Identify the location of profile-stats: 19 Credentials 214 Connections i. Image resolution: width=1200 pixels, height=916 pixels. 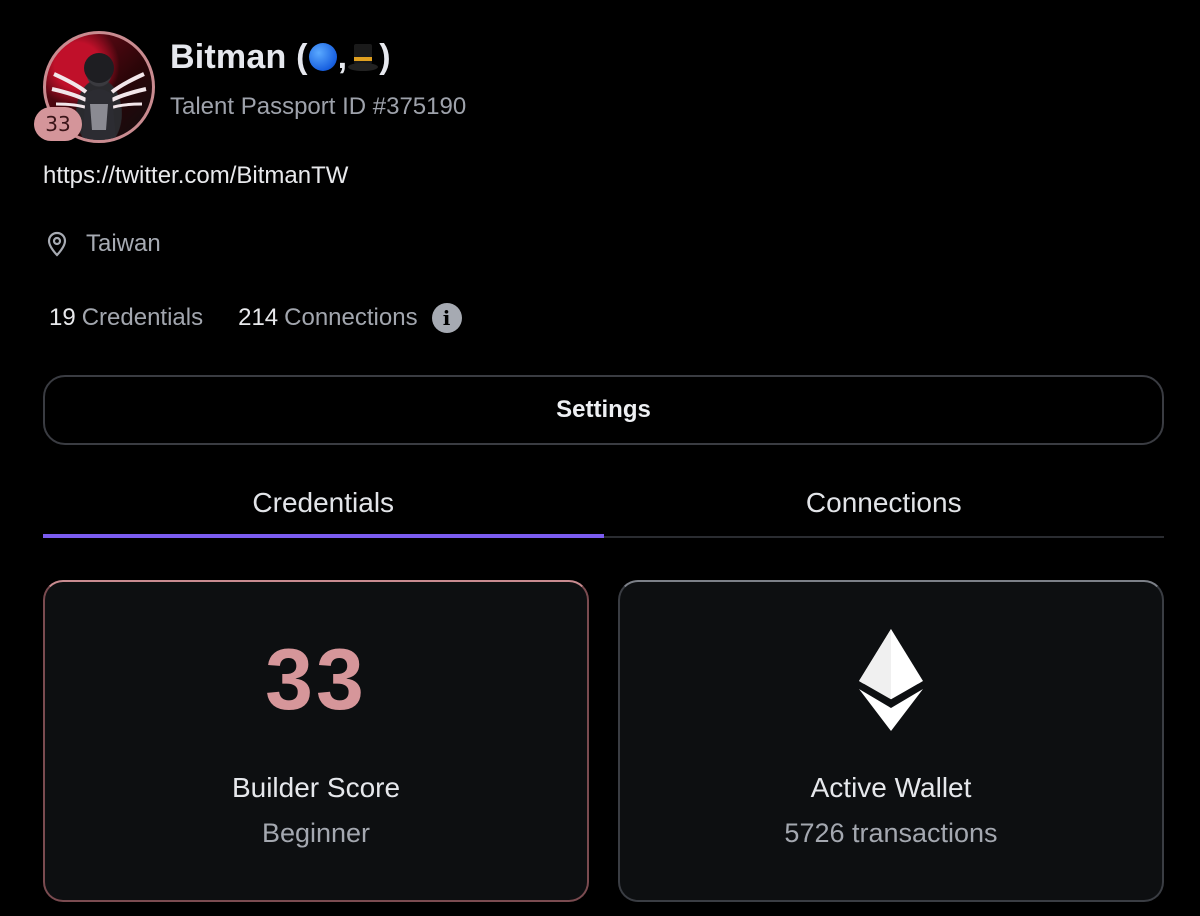
(255, 318).